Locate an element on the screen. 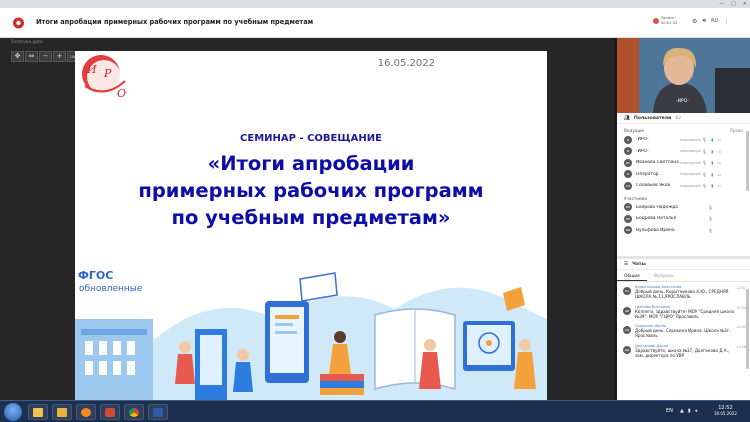 The width and height of the screenshot is (750, 422). avatar: СИ is located at coordinates (627, 330).